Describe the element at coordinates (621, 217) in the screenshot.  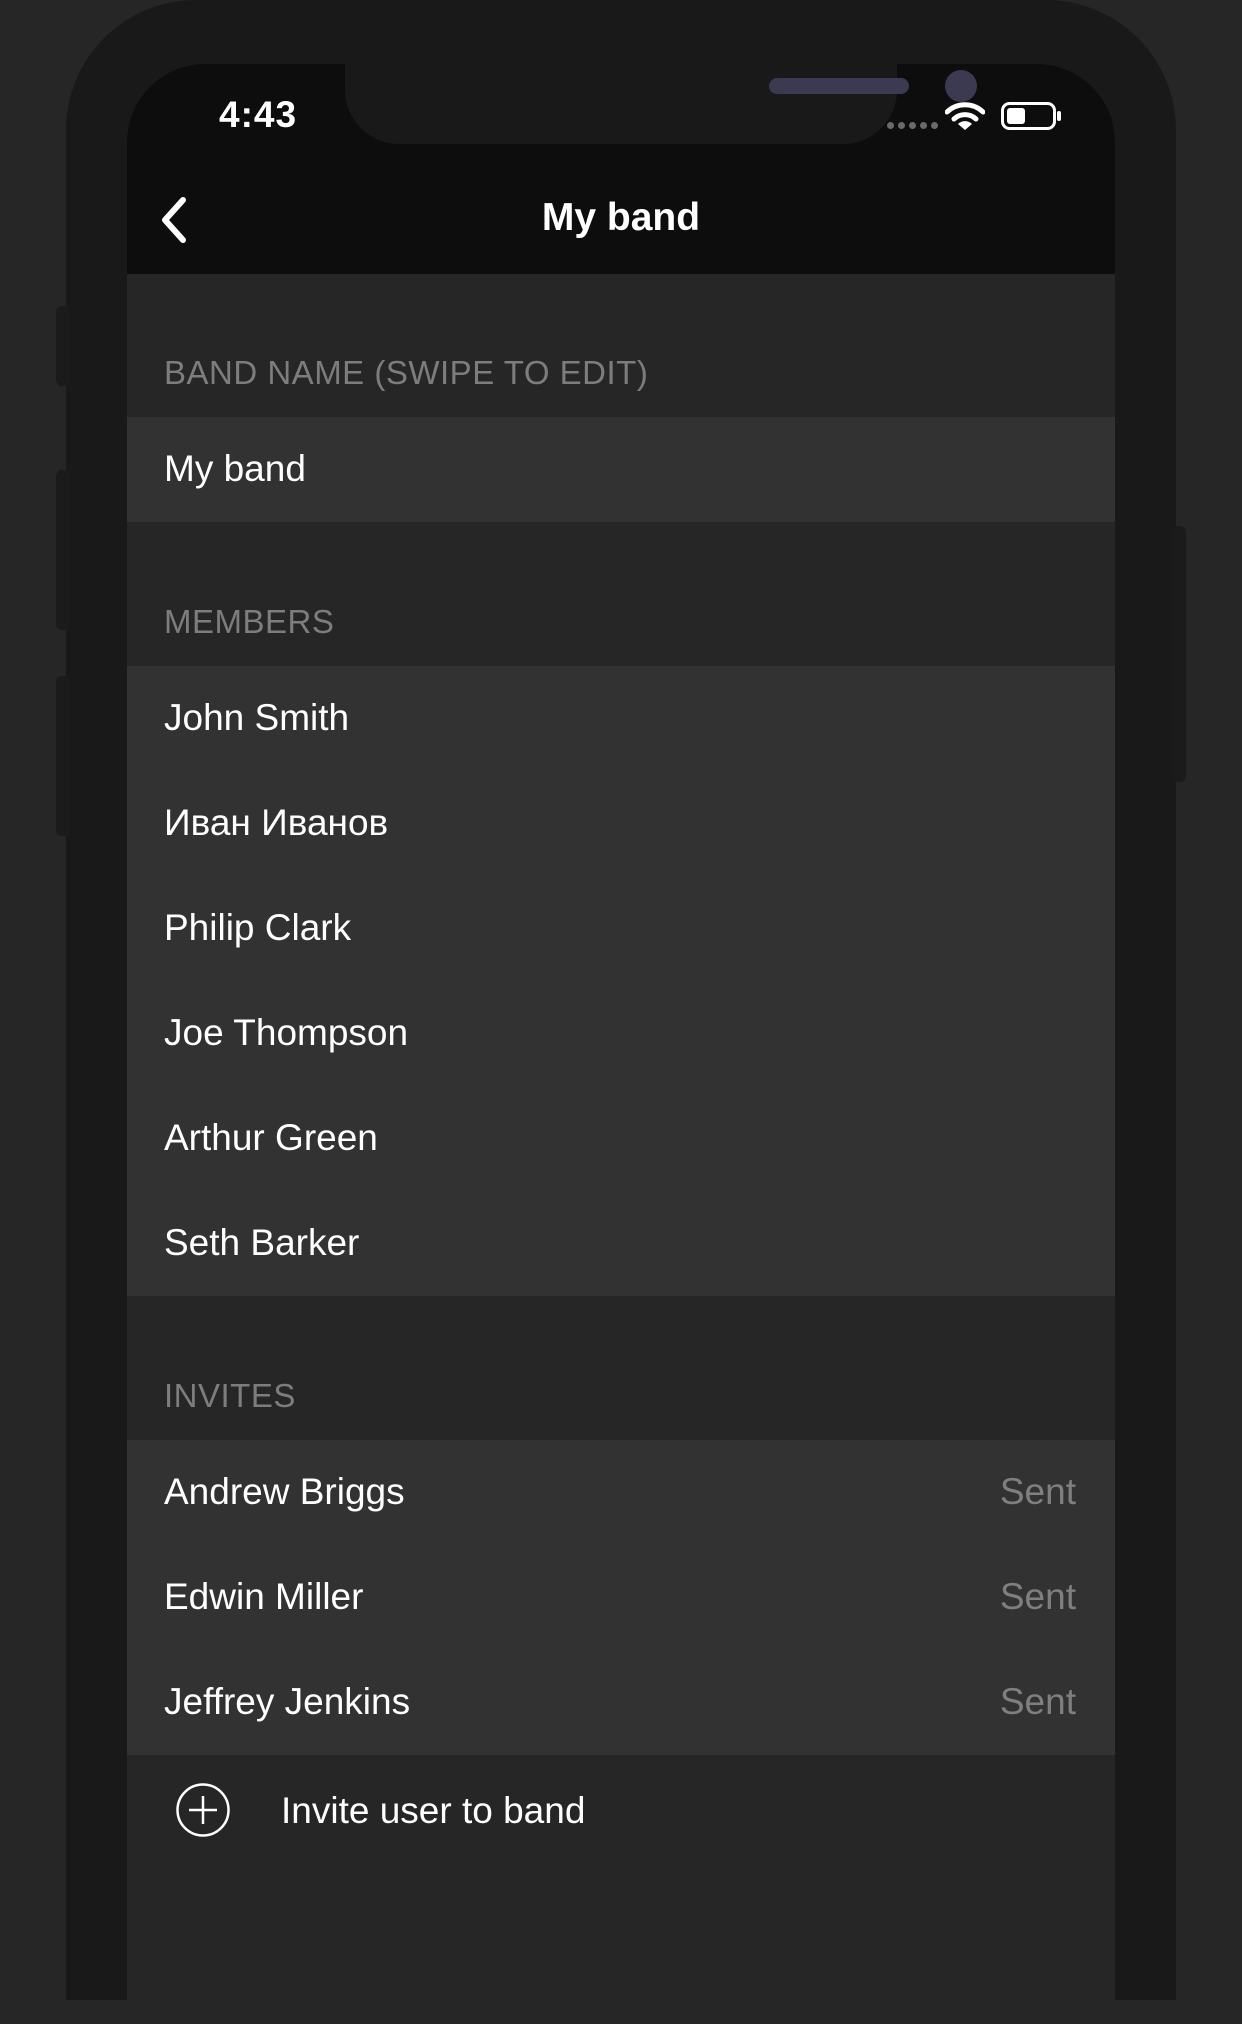
I see `page-title: My band` at that location.